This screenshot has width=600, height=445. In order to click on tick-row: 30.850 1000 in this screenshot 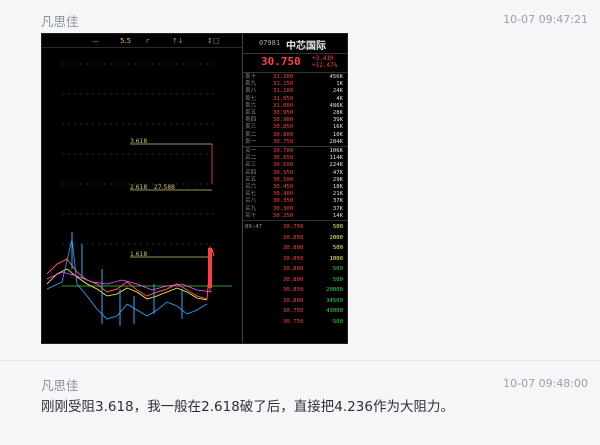, I will do `click(295, 259)`.